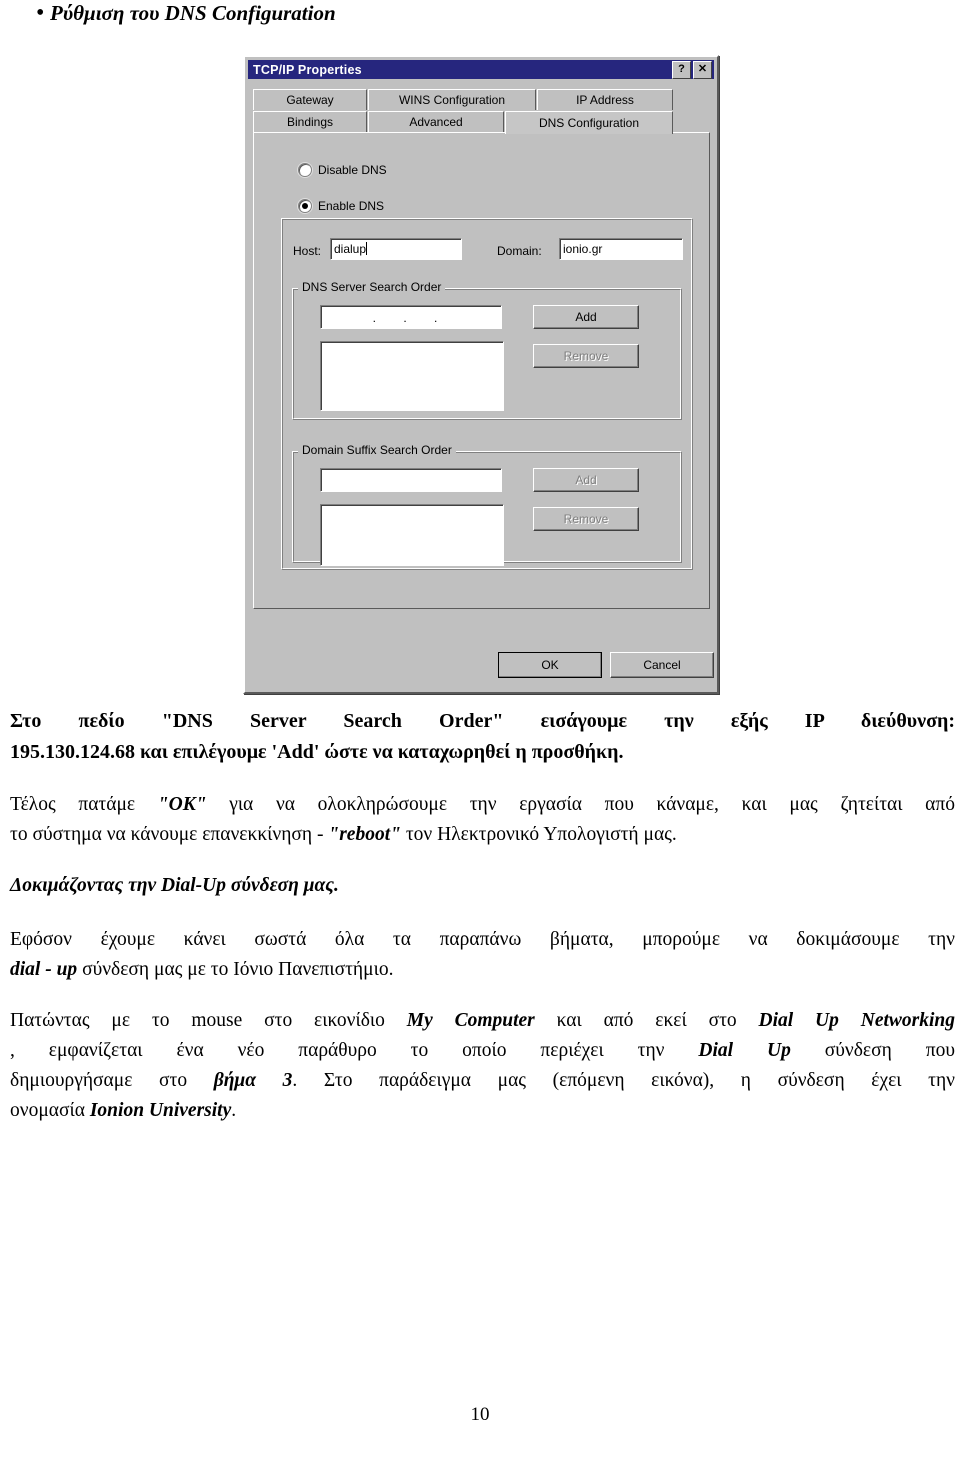 Image resolution: width=960 pixels, height=1469 pixels. Describe the element at coordinates (586, 480) in the screenshot. I see `suffix-add-button: Add` at that location.